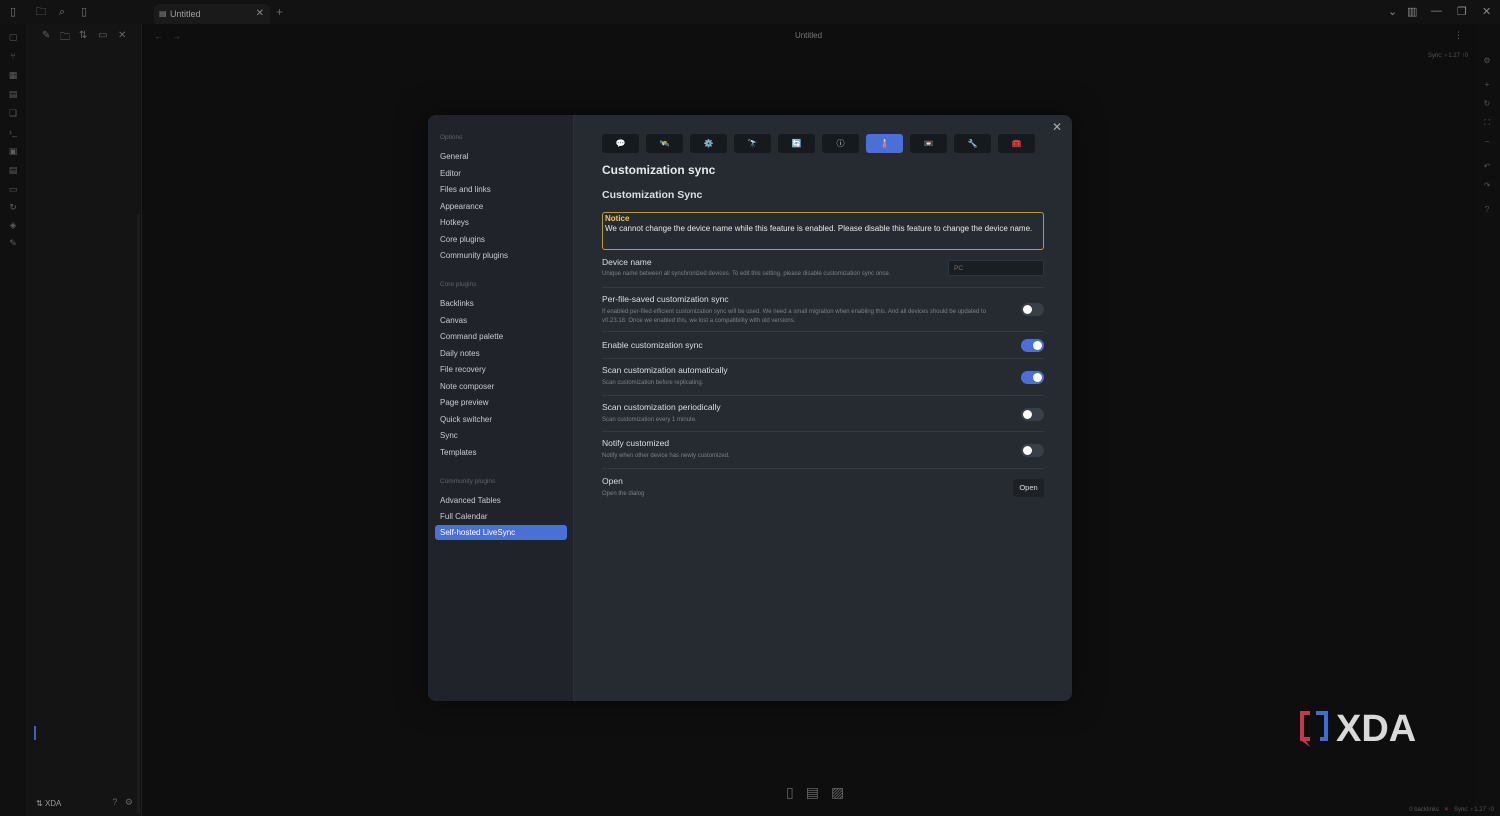  Describe the element at coordinates (1412, 11) in the screenshot. I see `layout-icon: ▥` at that location.